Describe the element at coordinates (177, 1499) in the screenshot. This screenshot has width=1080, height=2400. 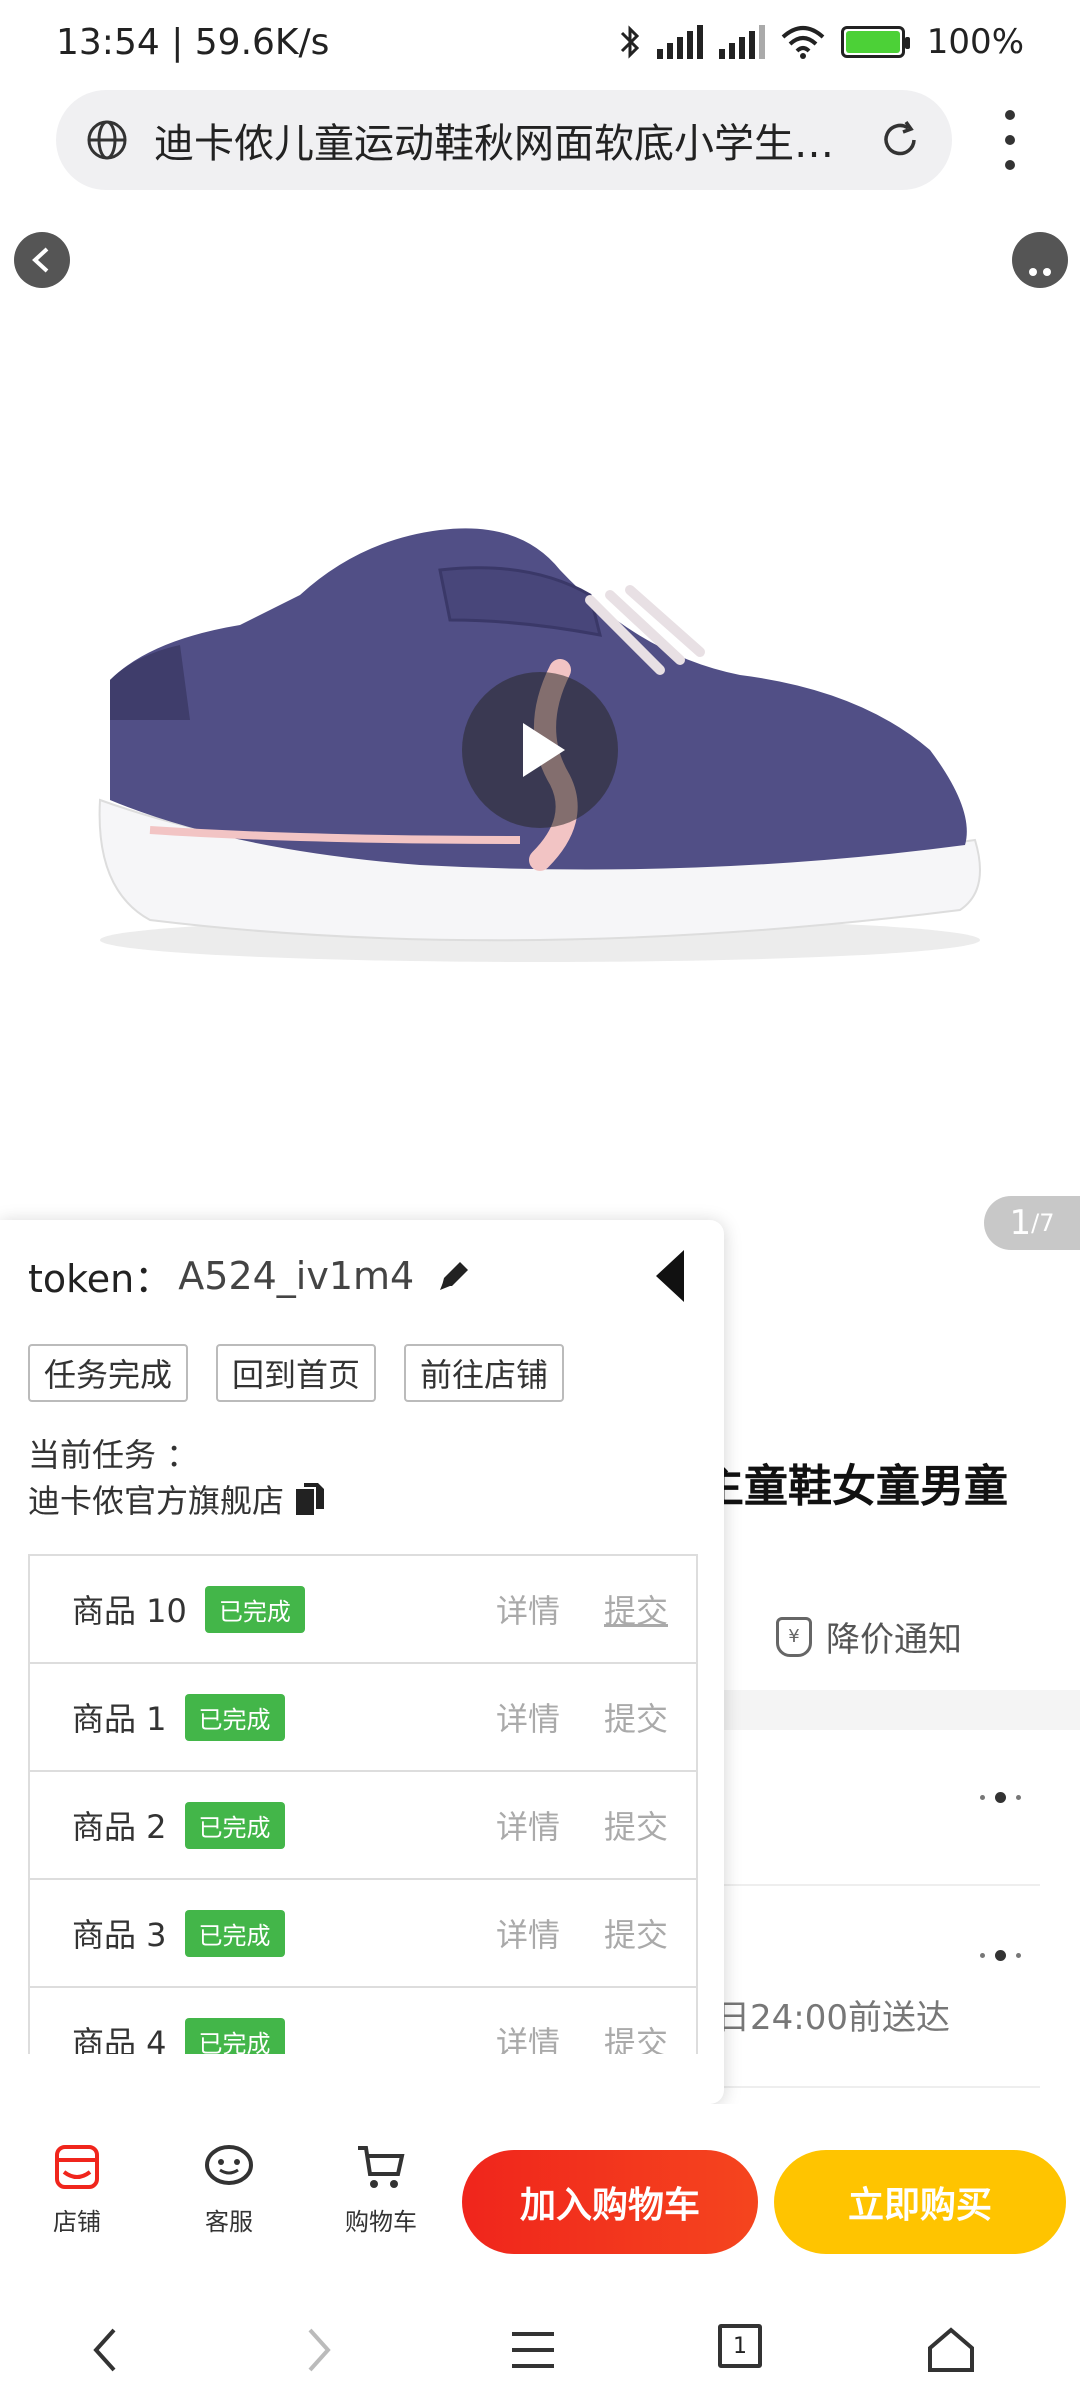
I see `current-task-shop: 迪卡侬官方旗舰店` at that location.